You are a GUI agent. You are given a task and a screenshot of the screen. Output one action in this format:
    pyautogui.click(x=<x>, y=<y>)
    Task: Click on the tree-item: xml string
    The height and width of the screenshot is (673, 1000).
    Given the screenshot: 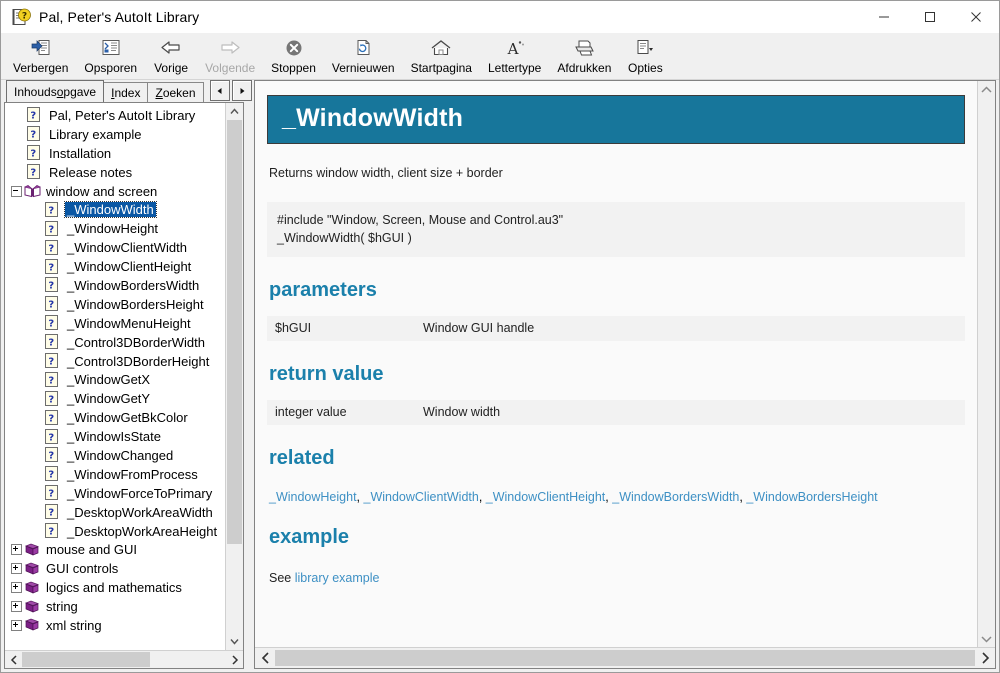 What is the action you would take?
    pyautogui.click(x=115, y=625)
    